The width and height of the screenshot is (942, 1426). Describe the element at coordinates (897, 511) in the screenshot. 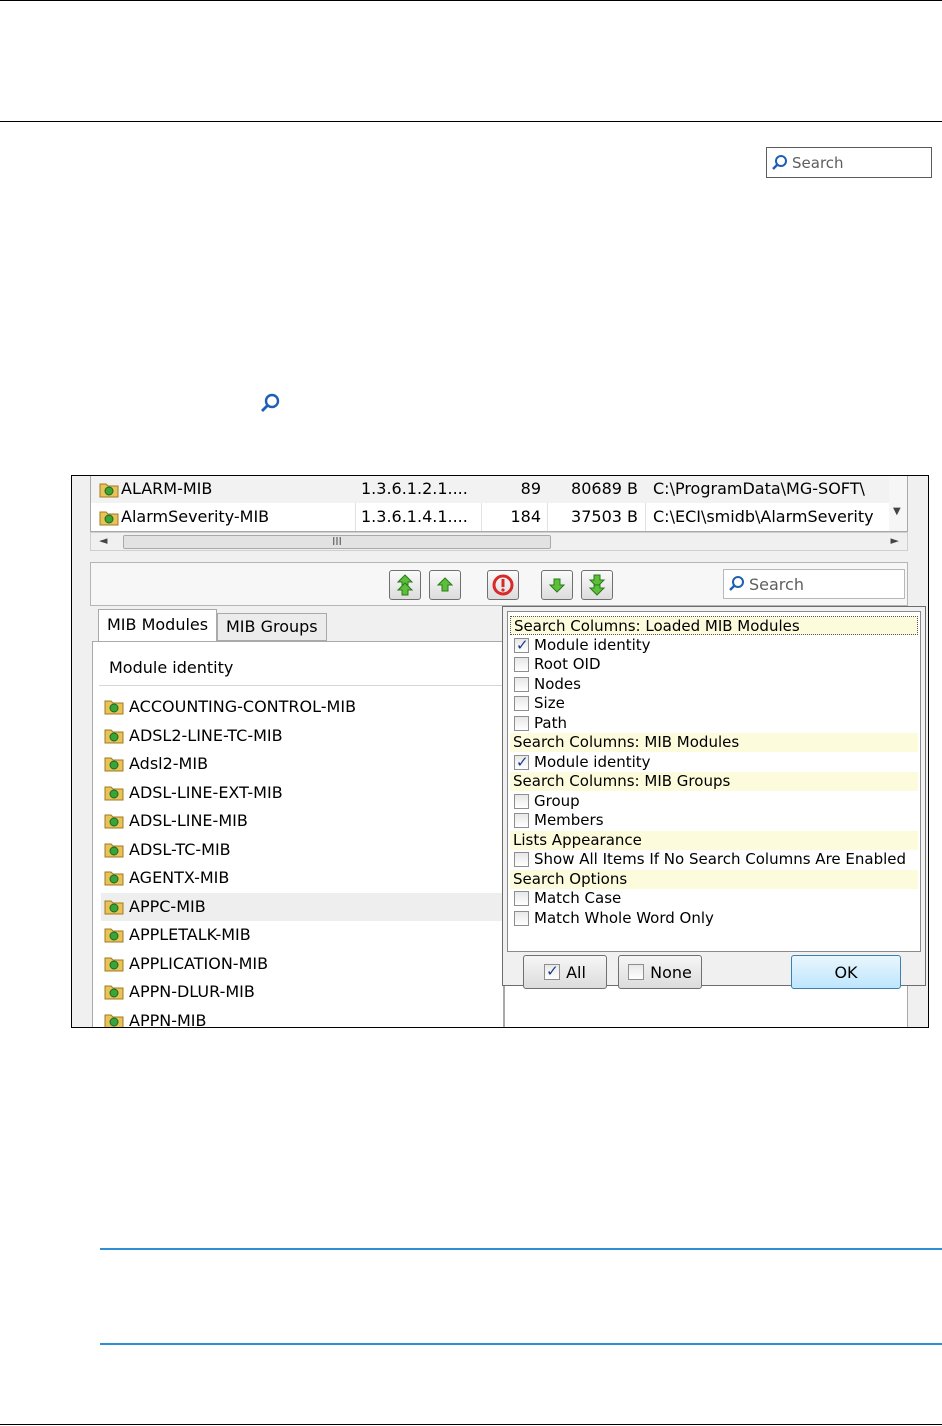

I see `scroll-down-icon: ▼` at that location.